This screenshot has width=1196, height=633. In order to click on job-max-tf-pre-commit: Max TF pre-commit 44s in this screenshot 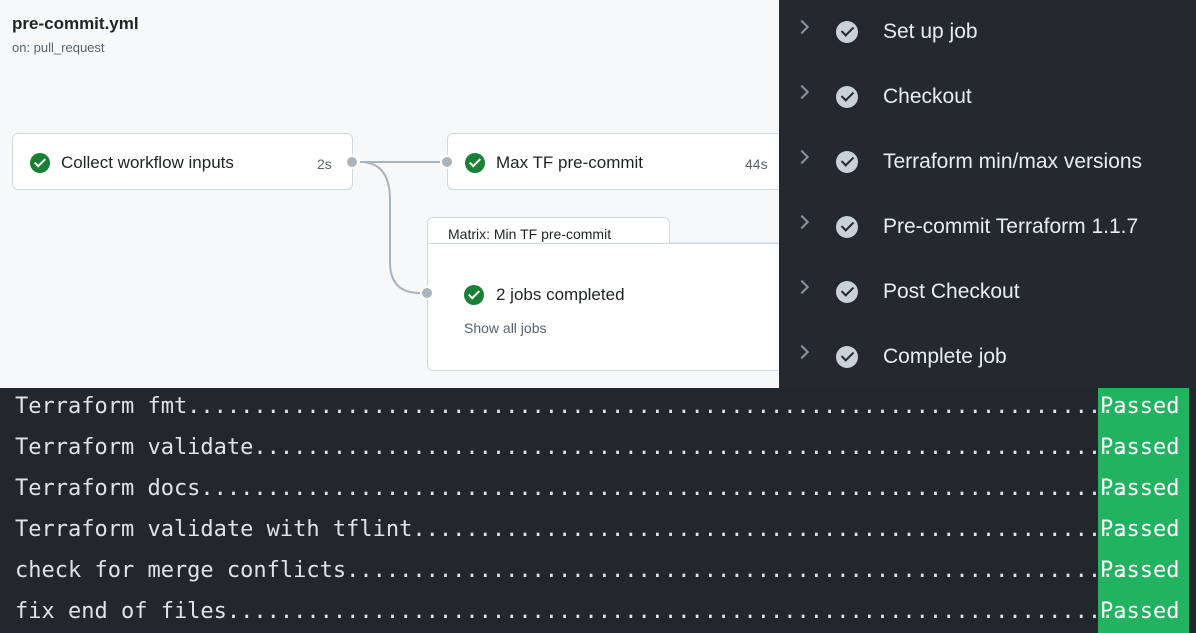, I will do `click(613, 161)`.